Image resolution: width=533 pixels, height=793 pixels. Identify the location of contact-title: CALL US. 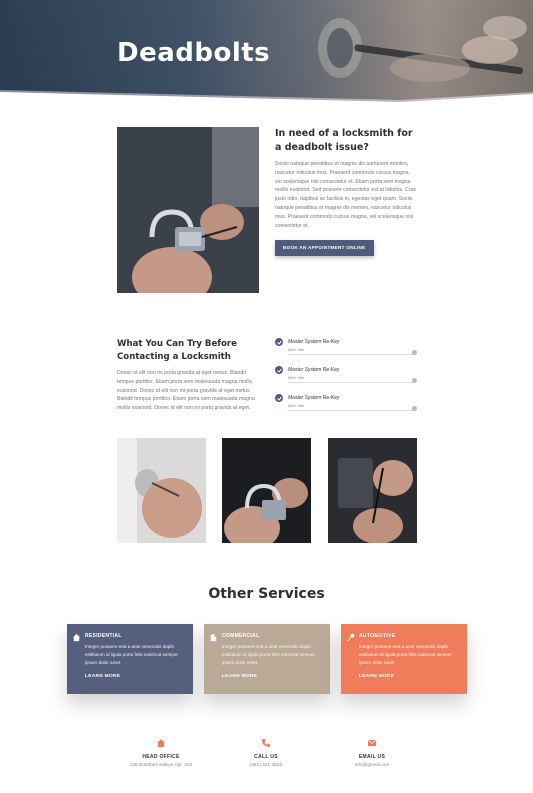
(266, 757).